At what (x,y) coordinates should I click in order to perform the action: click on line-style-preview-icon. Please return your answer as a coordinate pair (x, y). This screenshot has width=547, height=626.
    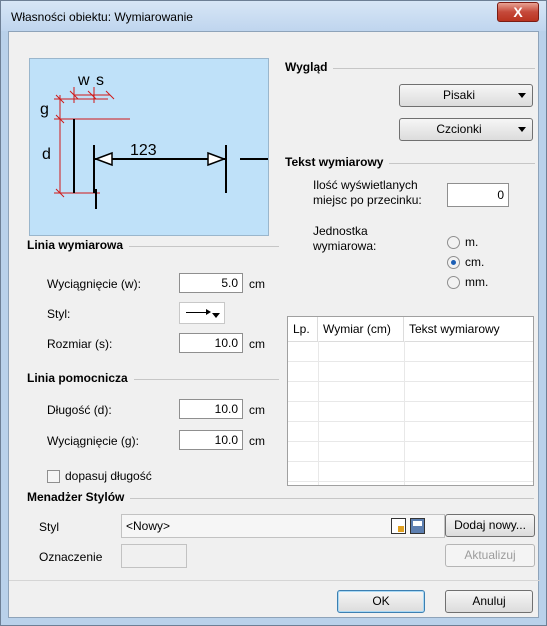
    Looking at the image, I should click on (197, 312).